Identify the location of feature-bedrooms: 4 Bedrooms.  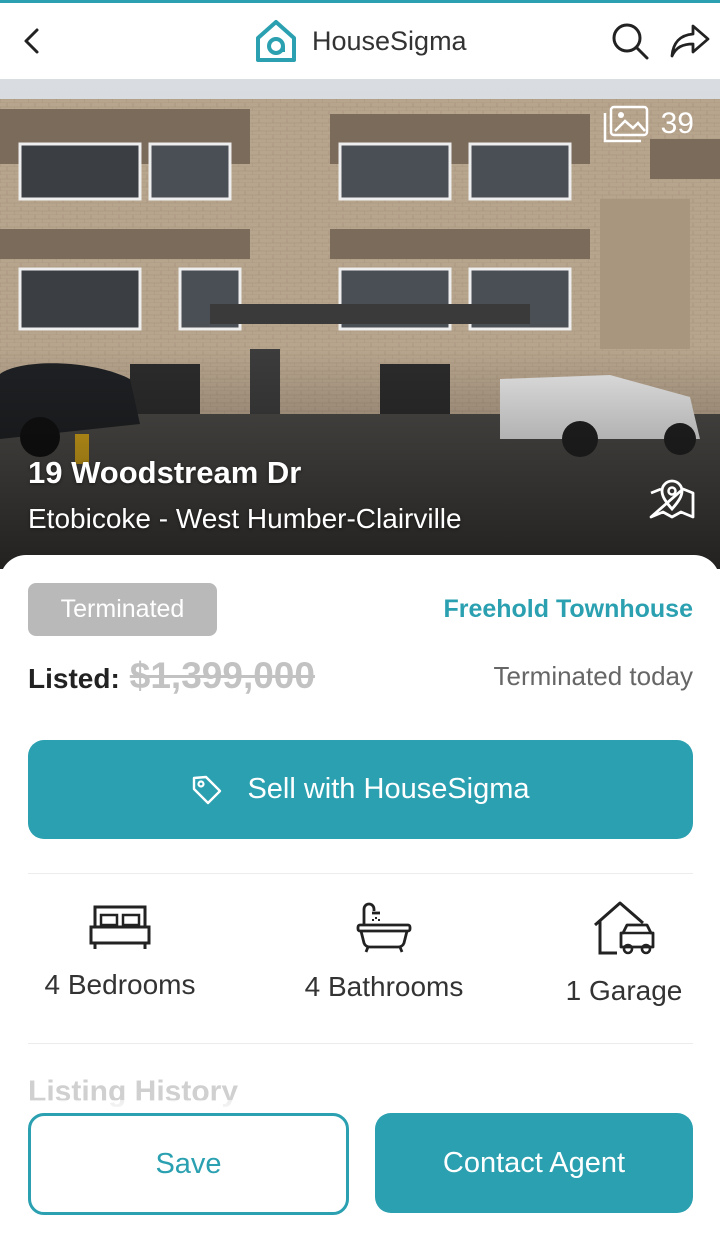
(120, 951).